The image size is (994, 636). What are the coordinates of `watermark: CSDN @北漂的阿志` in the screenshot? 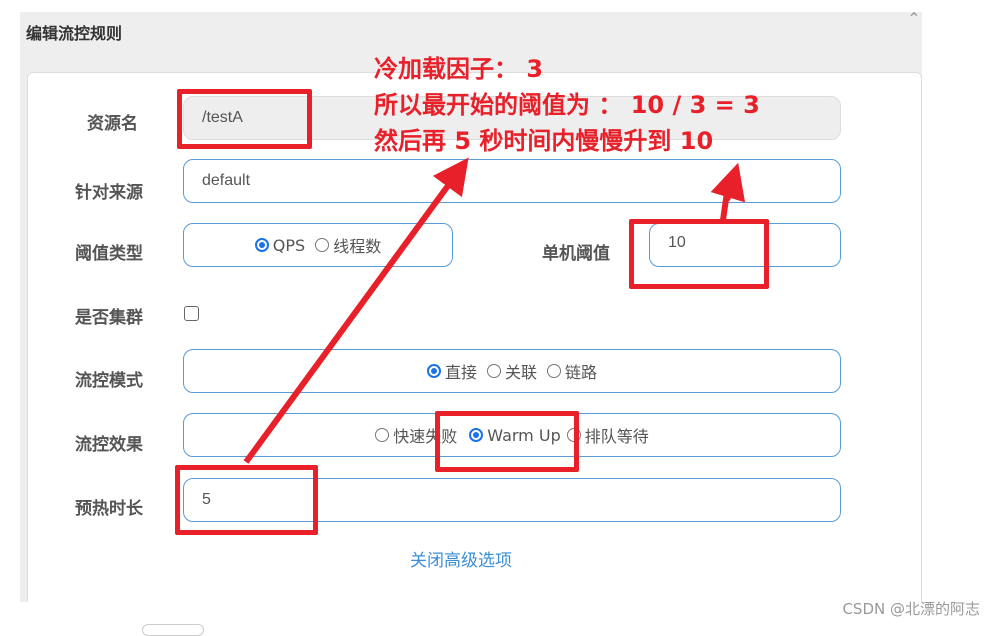 It's located at (911, 609).